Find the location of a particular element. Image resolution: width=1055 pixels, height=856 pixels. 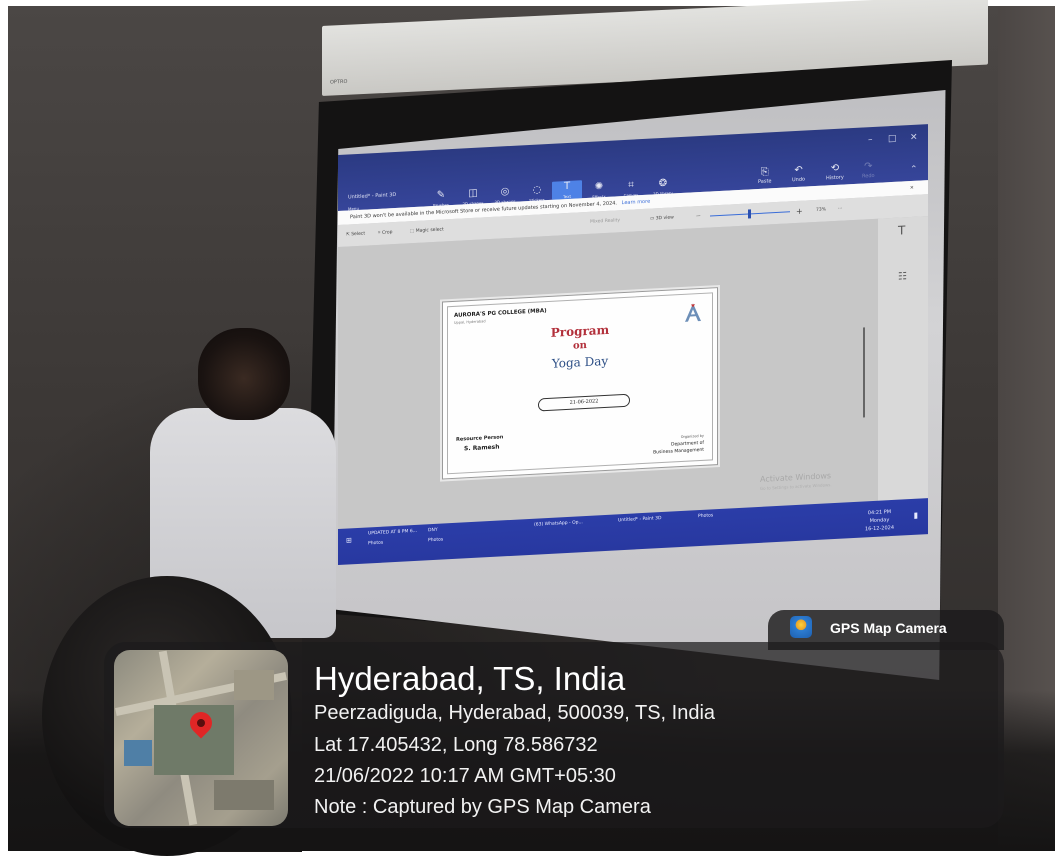

redo-icon: ↷ is located at coordinates (868, 166).